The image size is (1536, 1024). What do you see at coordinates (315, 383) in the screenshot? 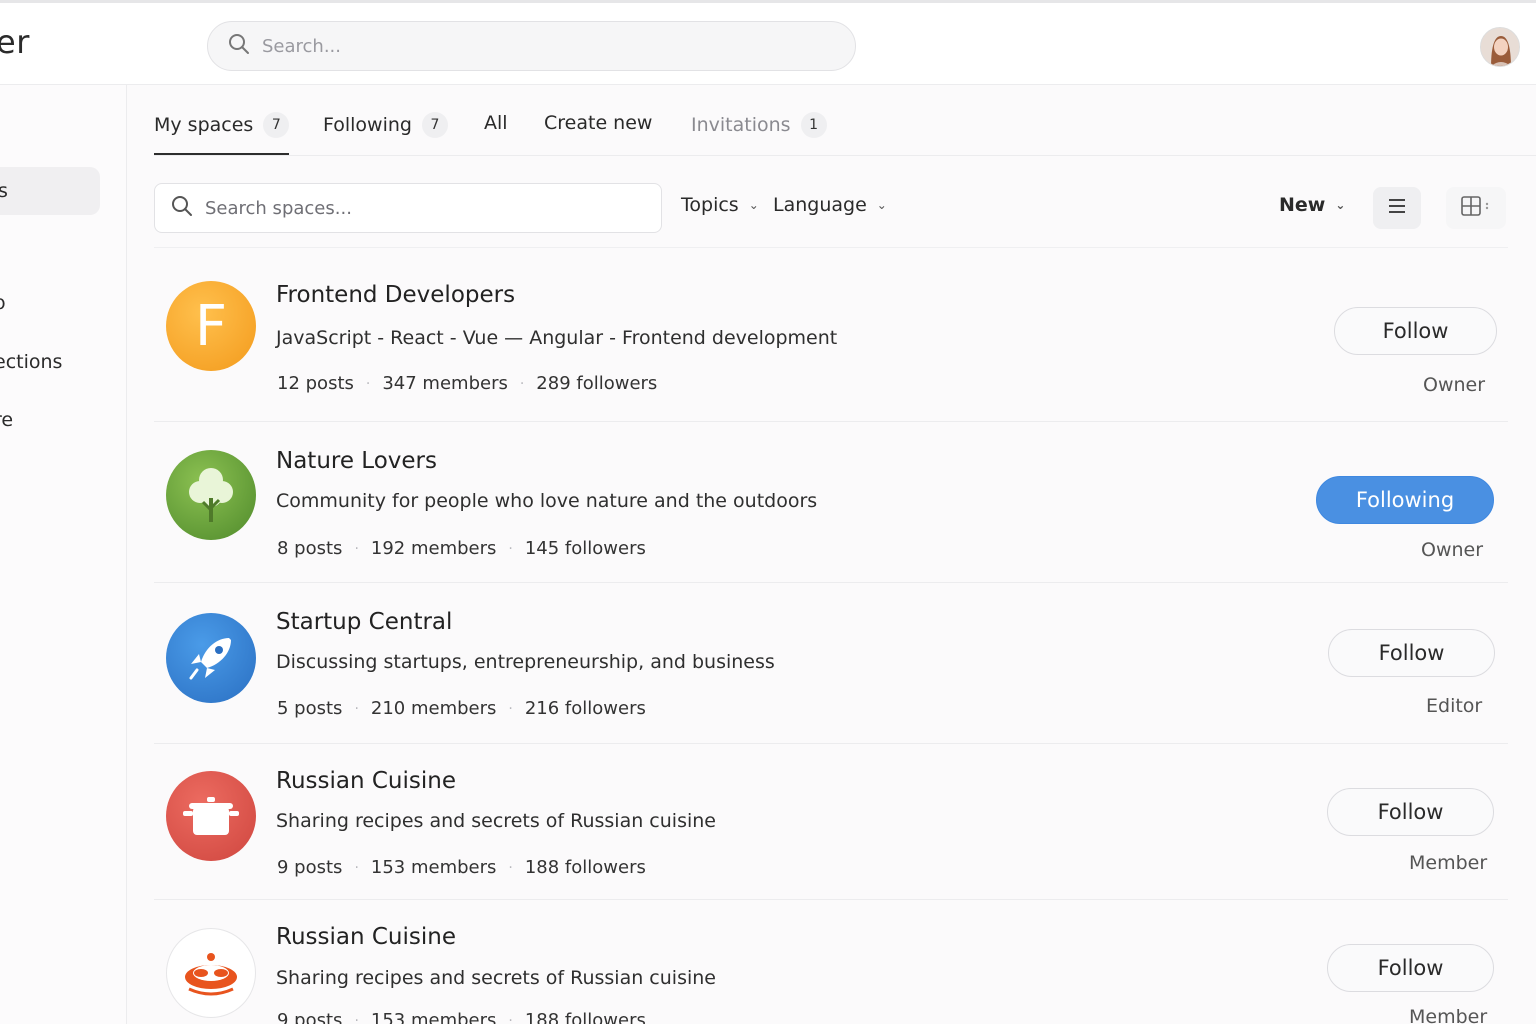
I see `posts-count: 12 posts` at bounding box center [315, 383].